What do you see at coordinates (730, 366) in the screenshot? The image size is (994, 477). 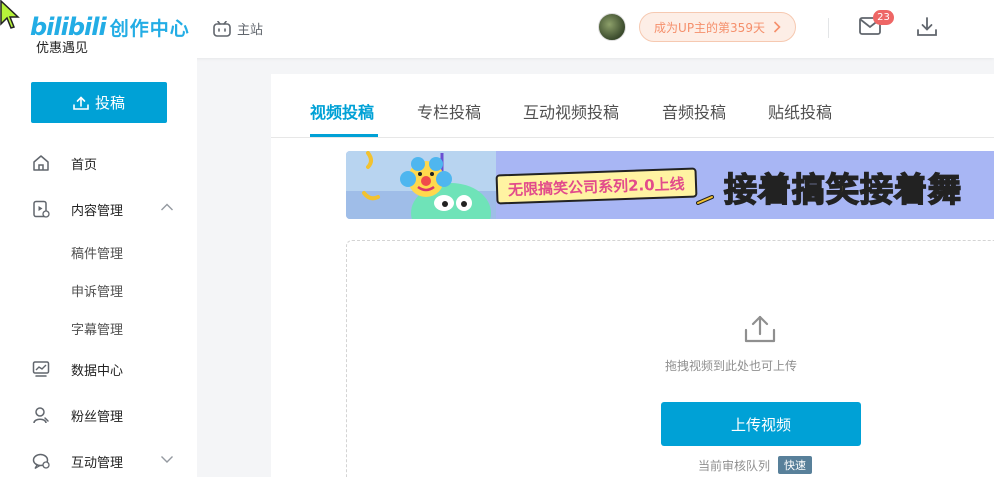 I see `drop-hint: 拖拽视频到此处也可上传` at bounding box center [730, 366].